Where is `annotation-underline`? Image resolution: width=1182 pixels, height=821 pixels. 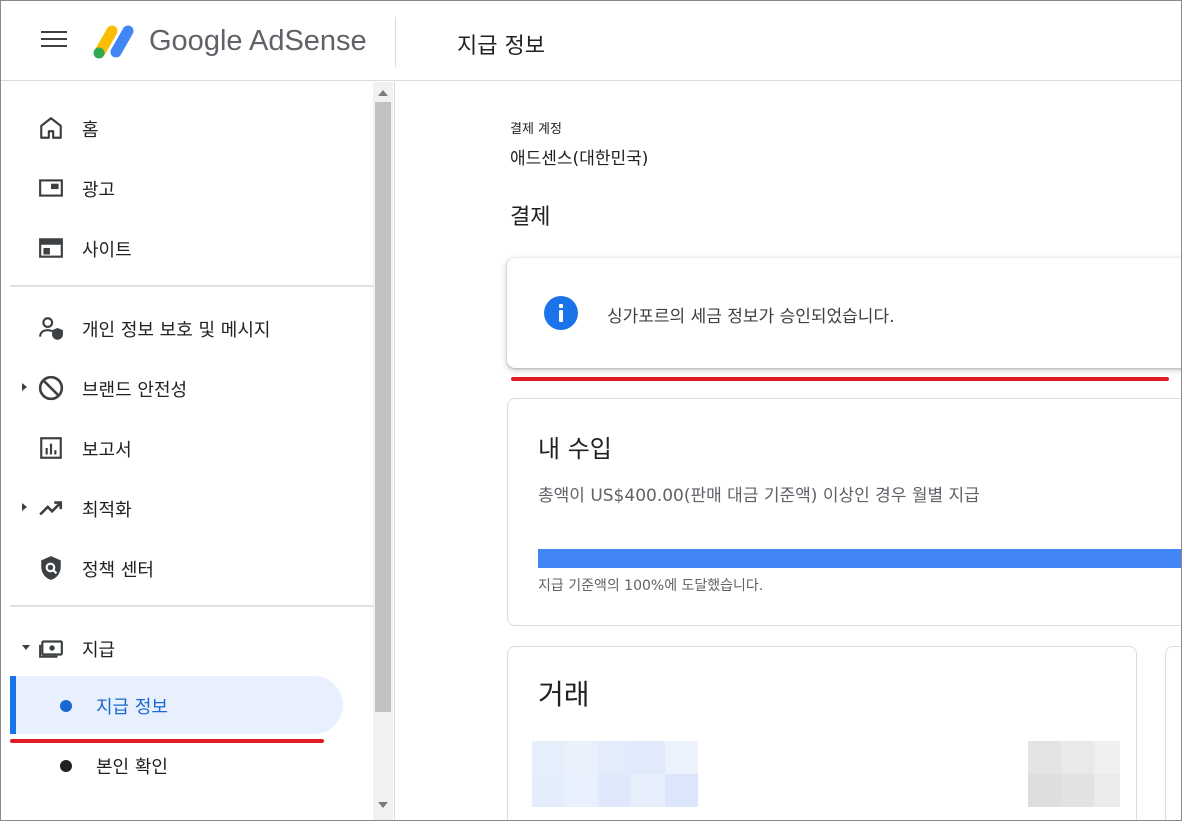 annotation-underline is located at coordinates (840, 379).